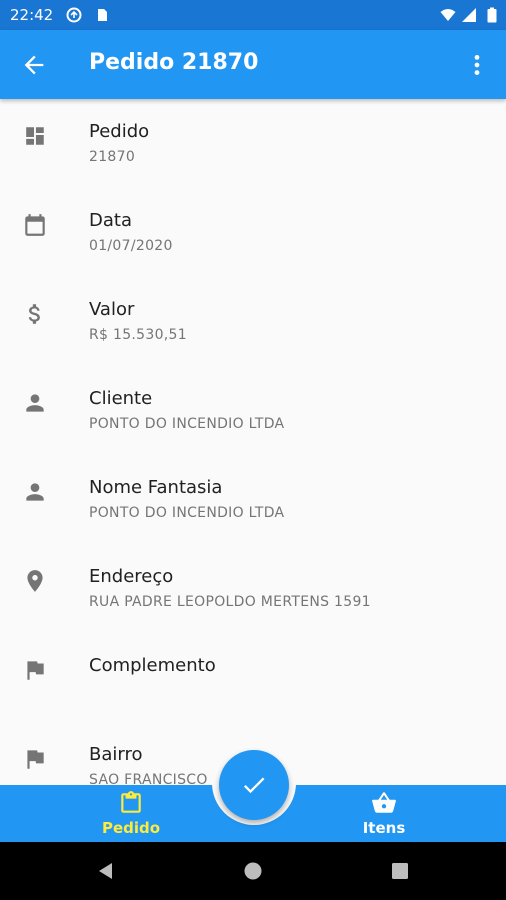  I want to click on location-pin-icon, so click(35, 581).